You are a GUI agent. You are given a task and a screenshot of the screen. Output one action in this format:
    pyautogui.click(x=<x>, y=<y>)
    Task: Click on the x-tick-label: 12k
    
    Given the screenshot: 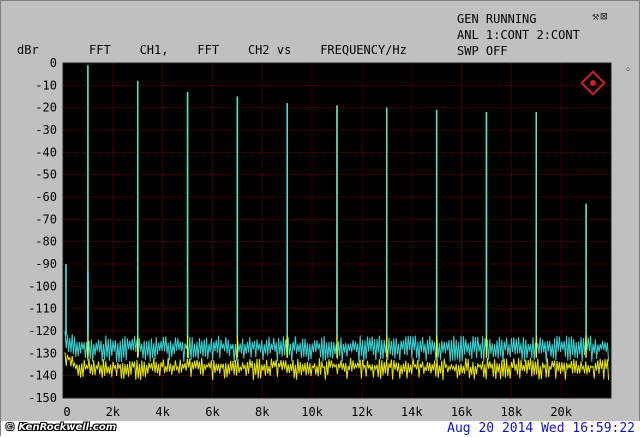 What is the action you would take?
    pyautogui.click(x=362, y=412)
    